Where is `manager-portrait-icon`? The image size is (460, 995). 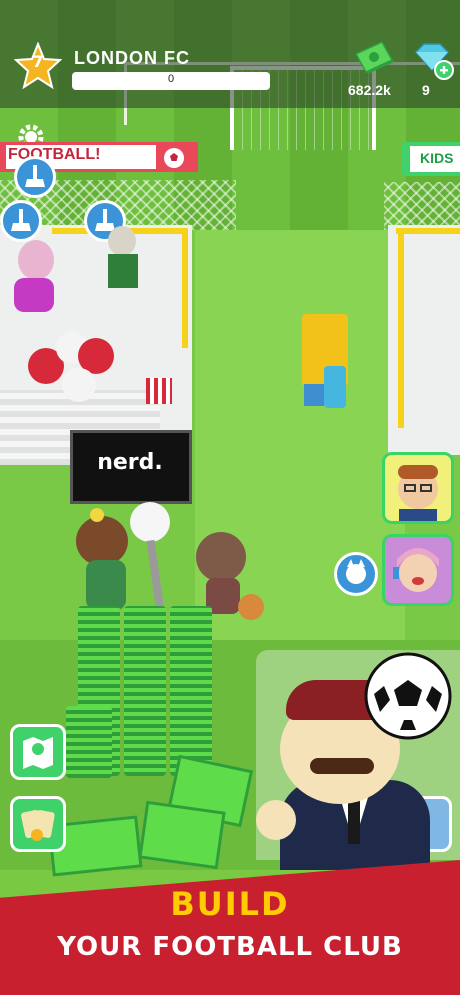 manager-portrait-icon is located at coordinates (418, 493).